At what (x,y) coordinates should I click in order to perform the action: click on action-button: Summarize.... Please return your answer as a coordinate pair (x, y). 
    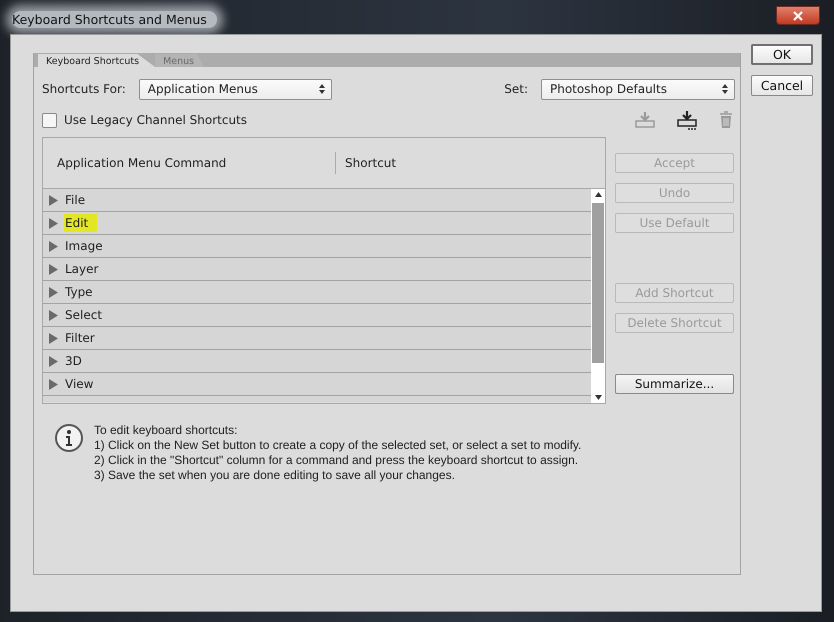
    Looking at the image, I should click on (674, 384).